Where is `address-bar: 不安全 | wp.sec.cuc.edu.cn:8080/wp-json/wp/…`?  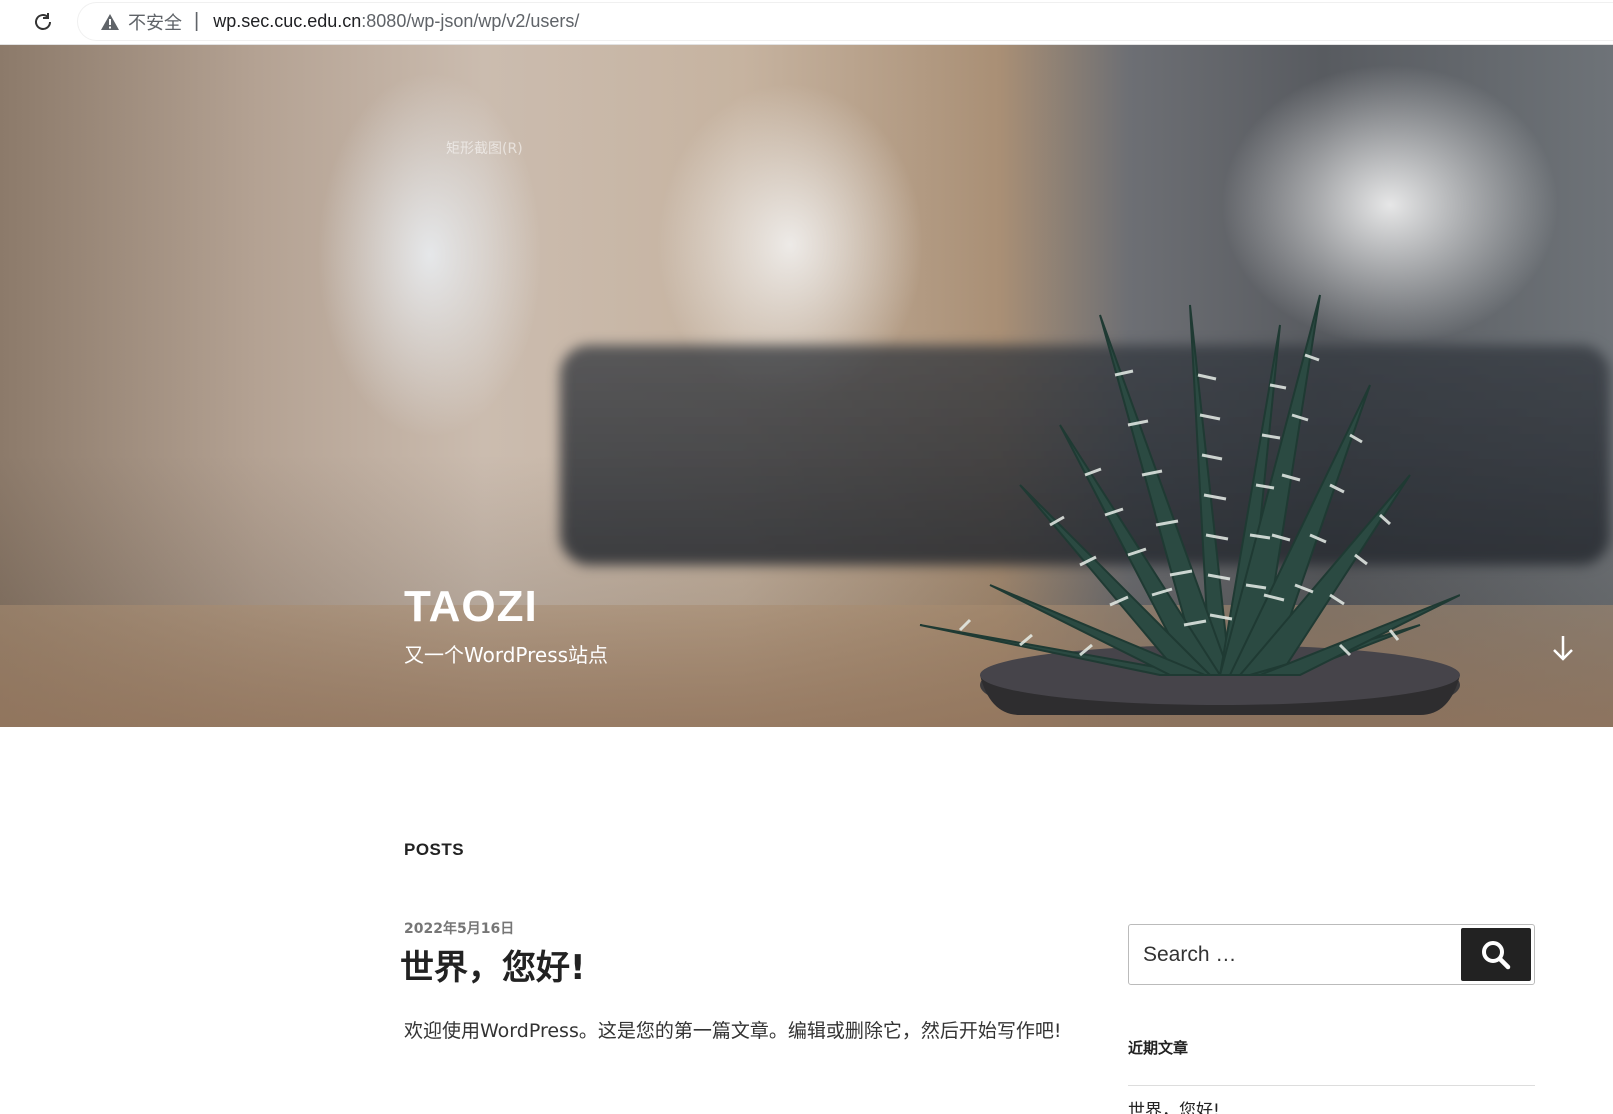
address-bar: 不安全 | wp.sec.cuc.edu.cn:8080/wp-json/wp/… is located at coordinates (845, 21).